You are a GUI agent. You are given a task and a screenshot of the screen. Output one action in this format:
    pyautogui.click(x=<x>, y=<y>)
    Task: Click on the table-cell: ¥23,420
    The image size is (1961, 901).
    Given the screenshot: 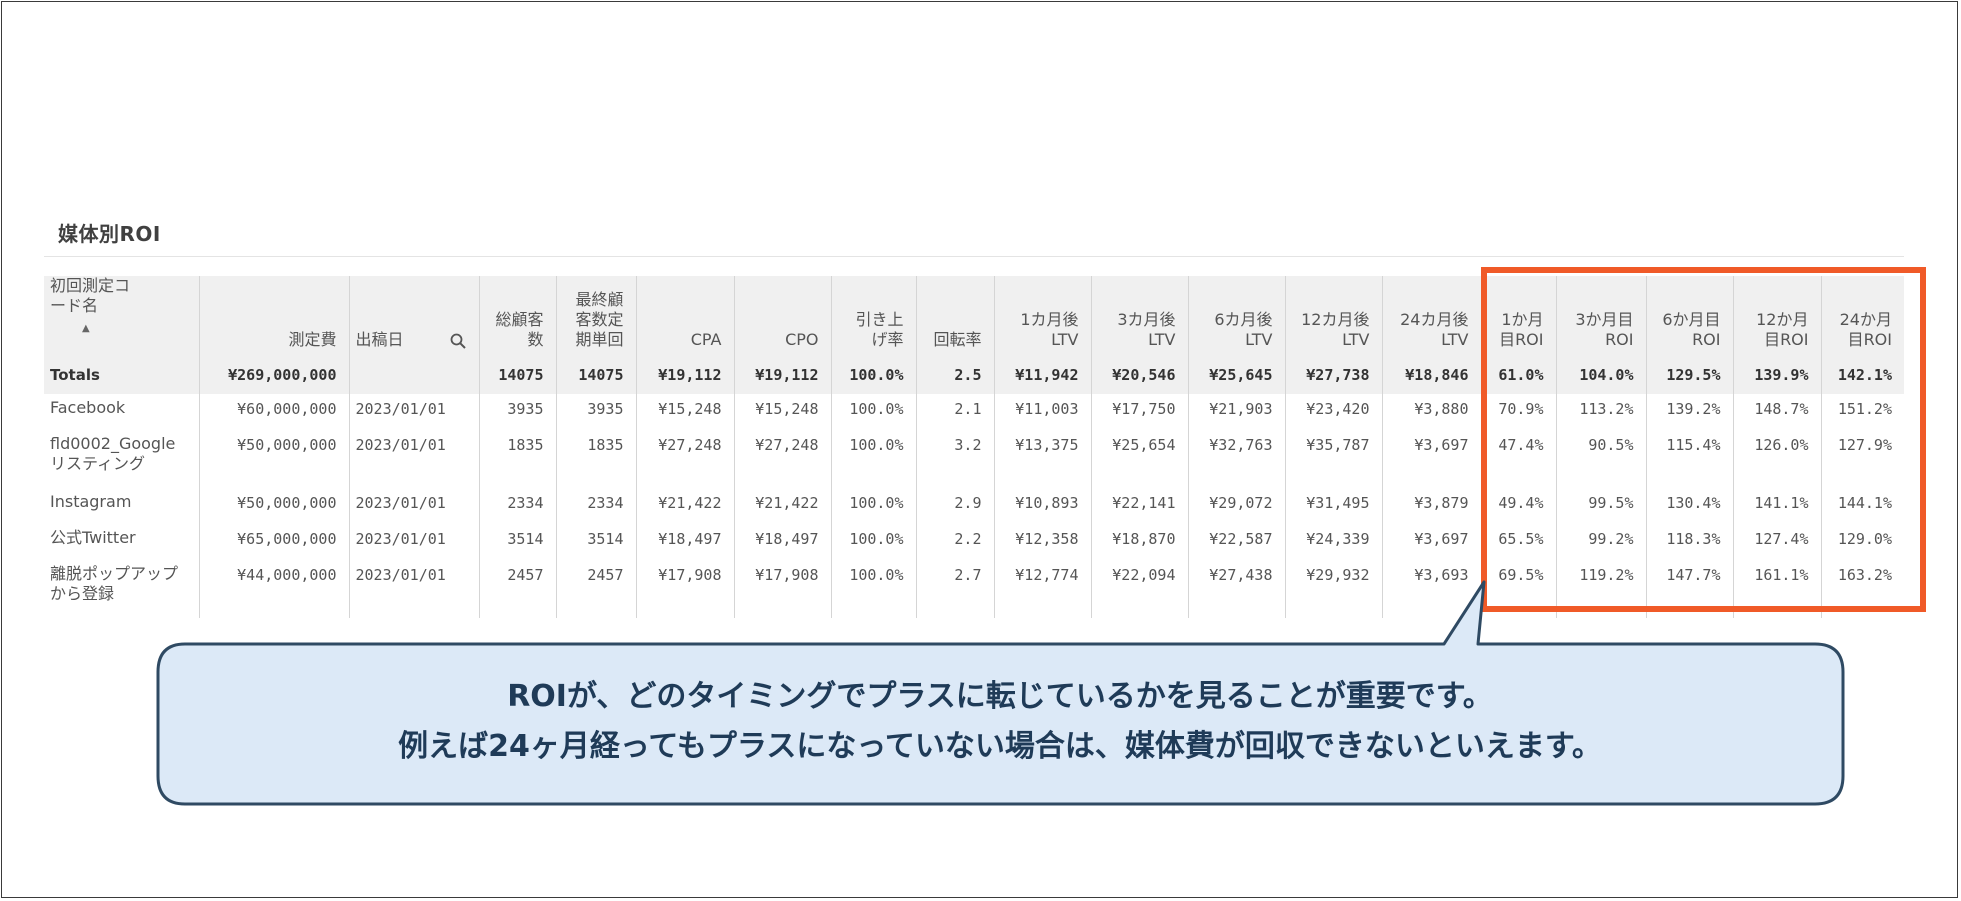 What is the action you would take?
    pyautogui.click(x=1334, y=412)
    